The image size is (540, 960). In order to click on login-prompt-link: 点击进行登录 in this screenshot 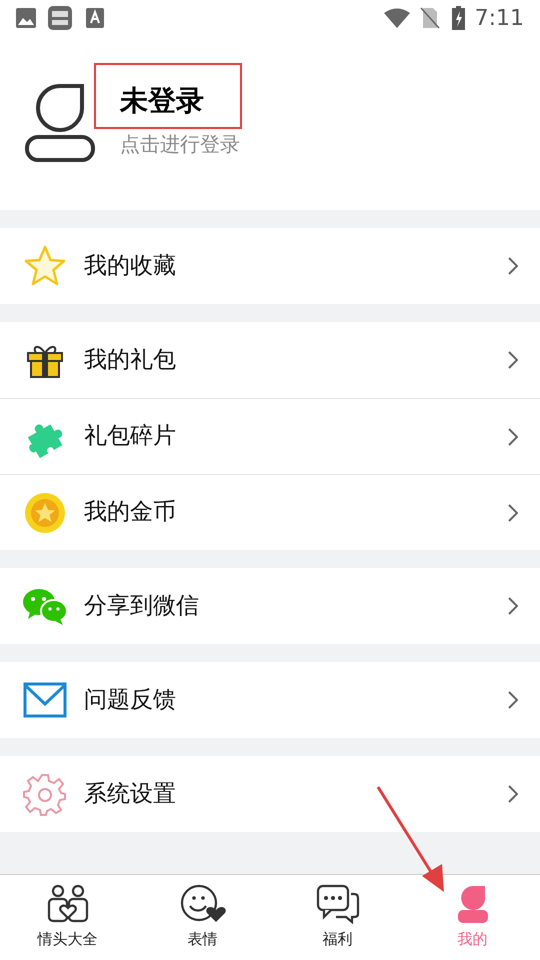, I will do `click(180, 144)`.